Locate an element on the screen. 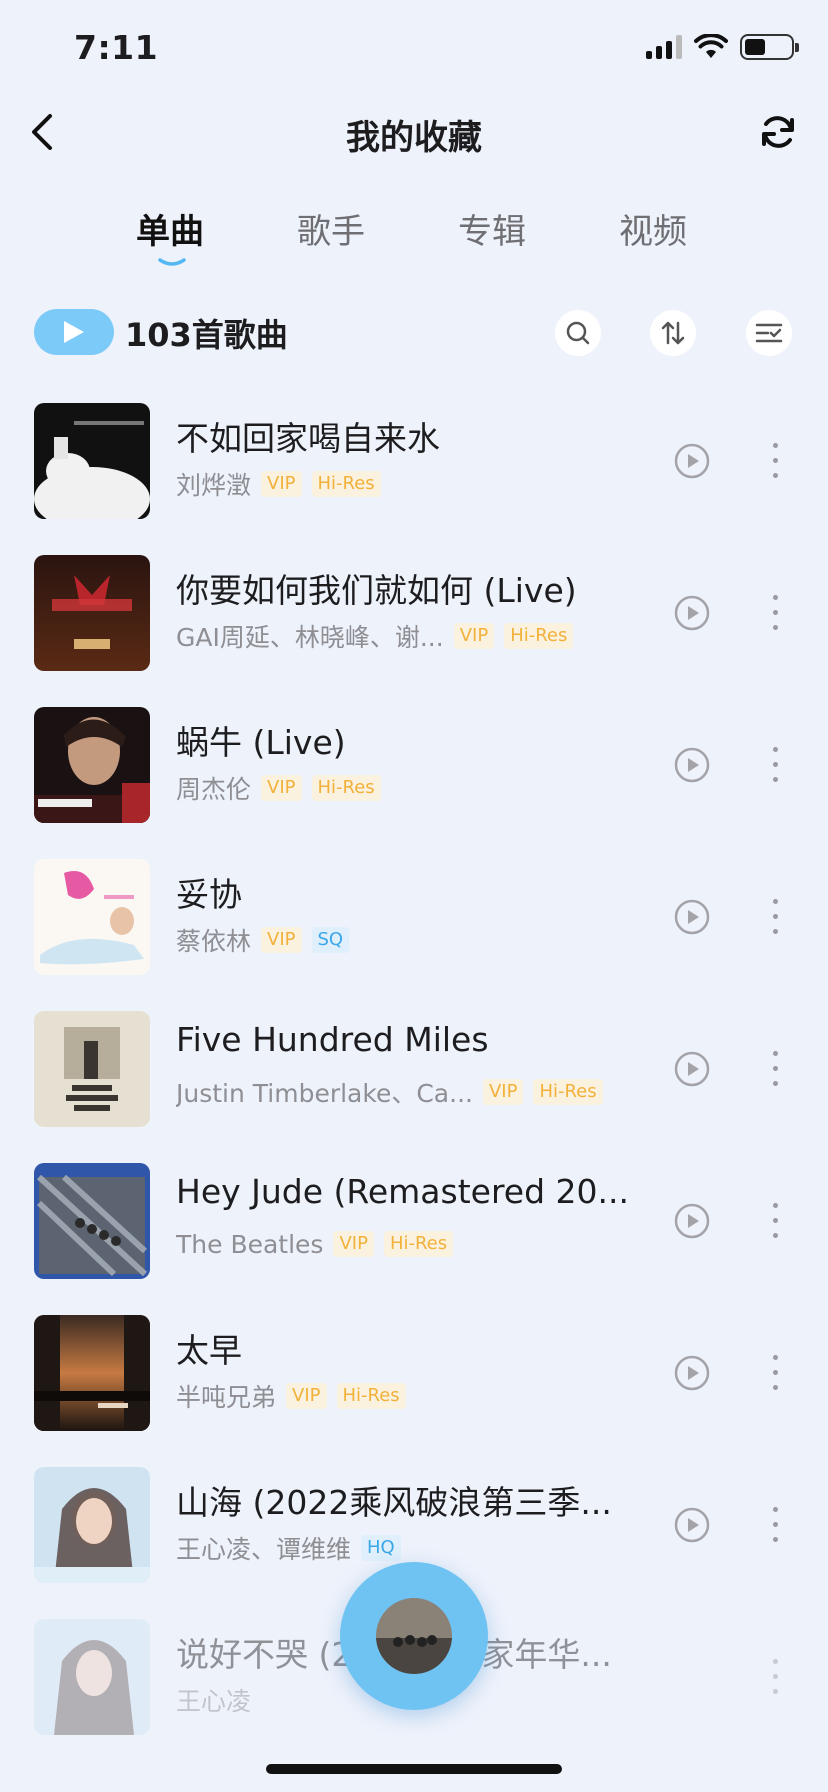 The height and width of the screenshot is (1792, 828). search-icon is located at coordinates (578, 333).